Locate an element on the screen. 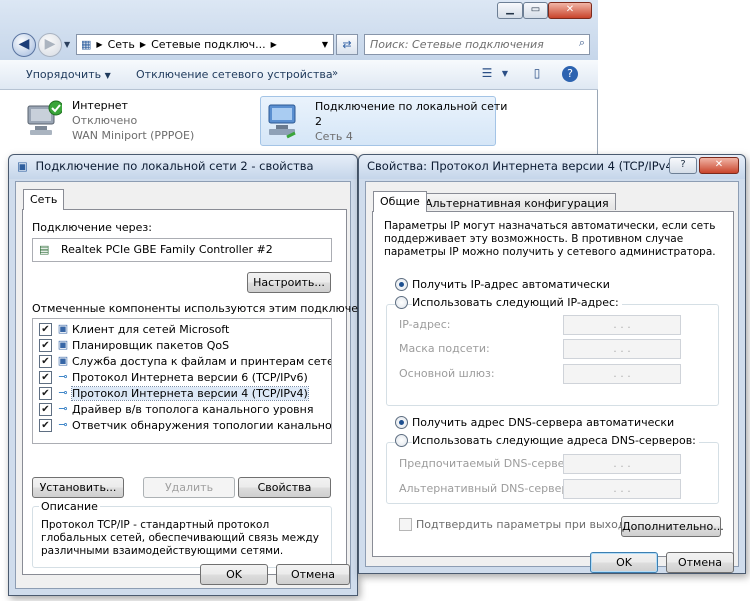 The height and width of the screenshot is (601, 750). refresh-icon: ⇄ is located at coordinates (347, 44).